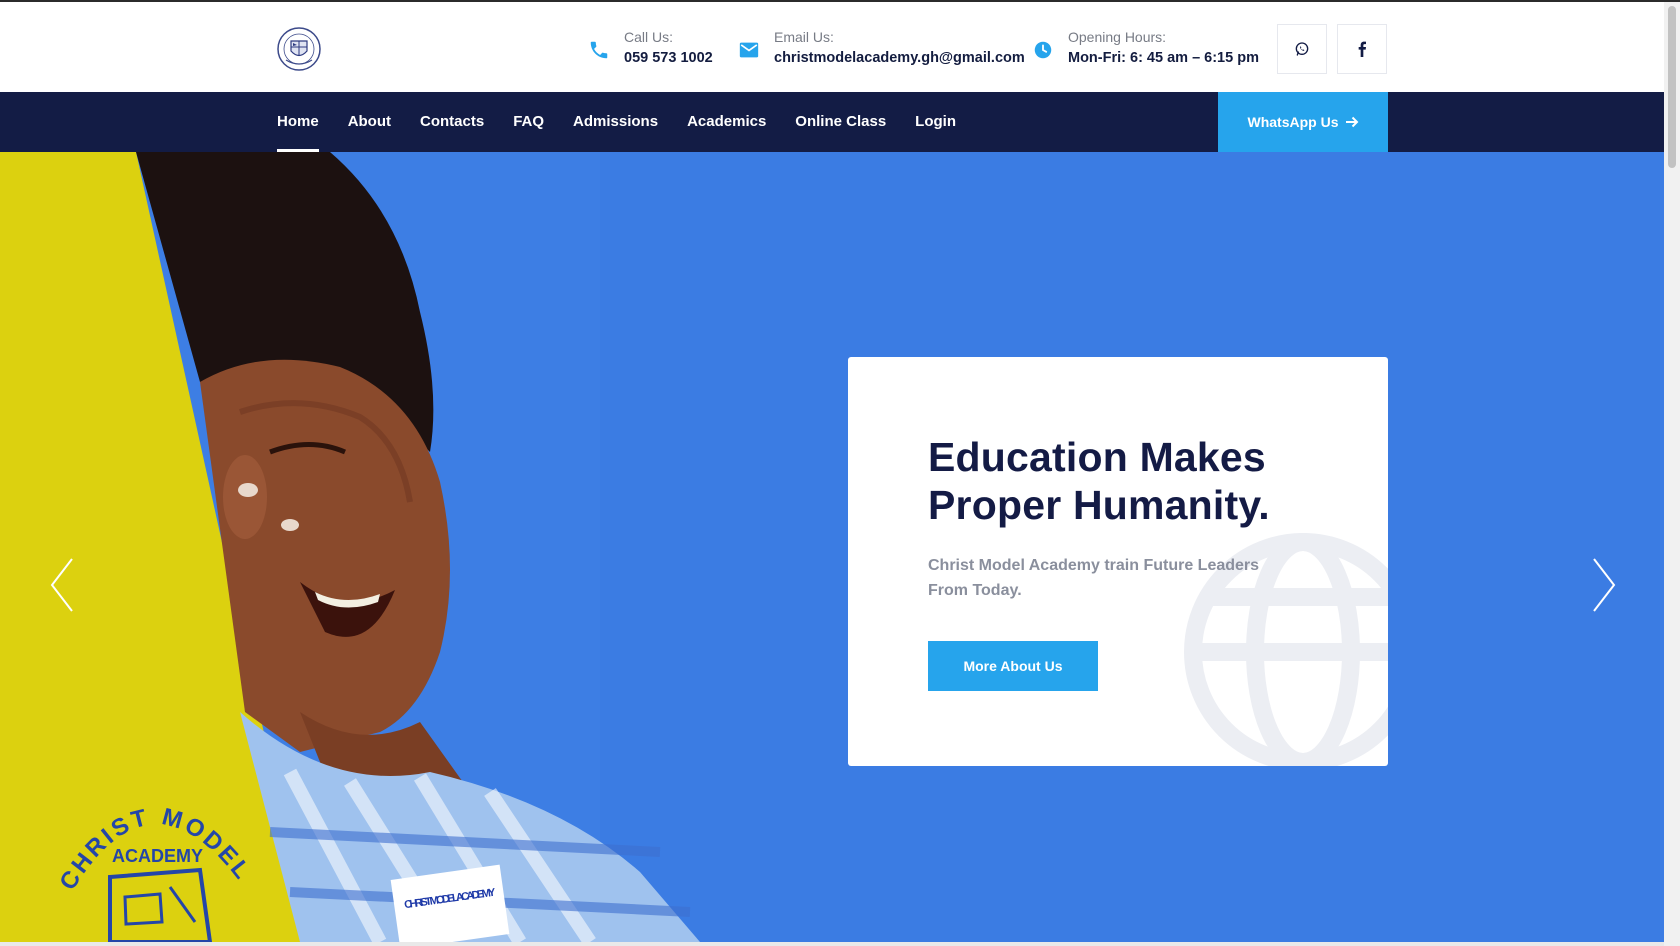 The height and width of the screenshot is (946, 1680). Describe the element at coordinates (157, 856) in the screenshot. I see `academy-badge-text: ACADEMY` at that location.